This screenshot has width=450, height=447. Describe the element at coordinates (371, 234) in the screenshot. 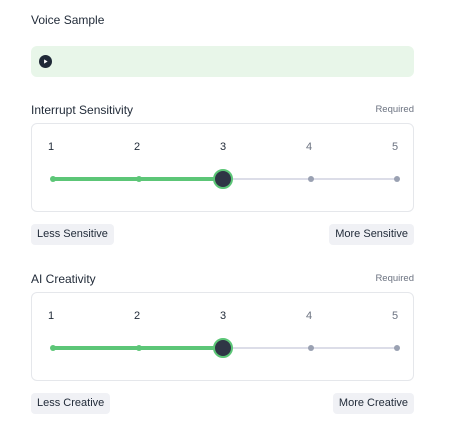

I see `more-sensitive-label: More Sensitive` at that location.